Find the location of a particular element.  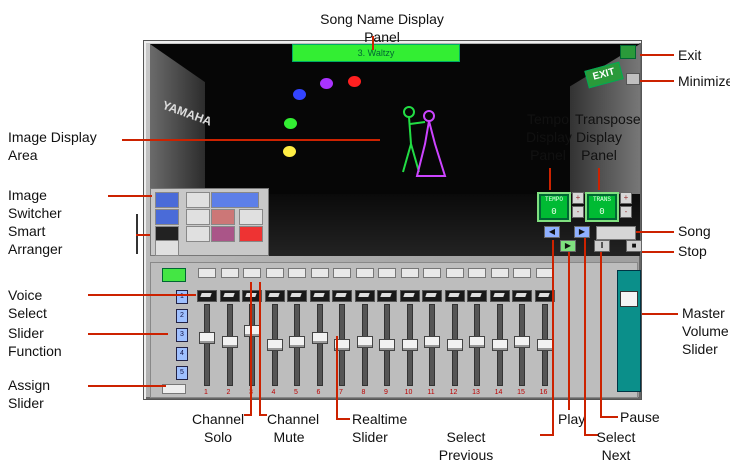

label-song: Song is located at coordinates (694, 231).